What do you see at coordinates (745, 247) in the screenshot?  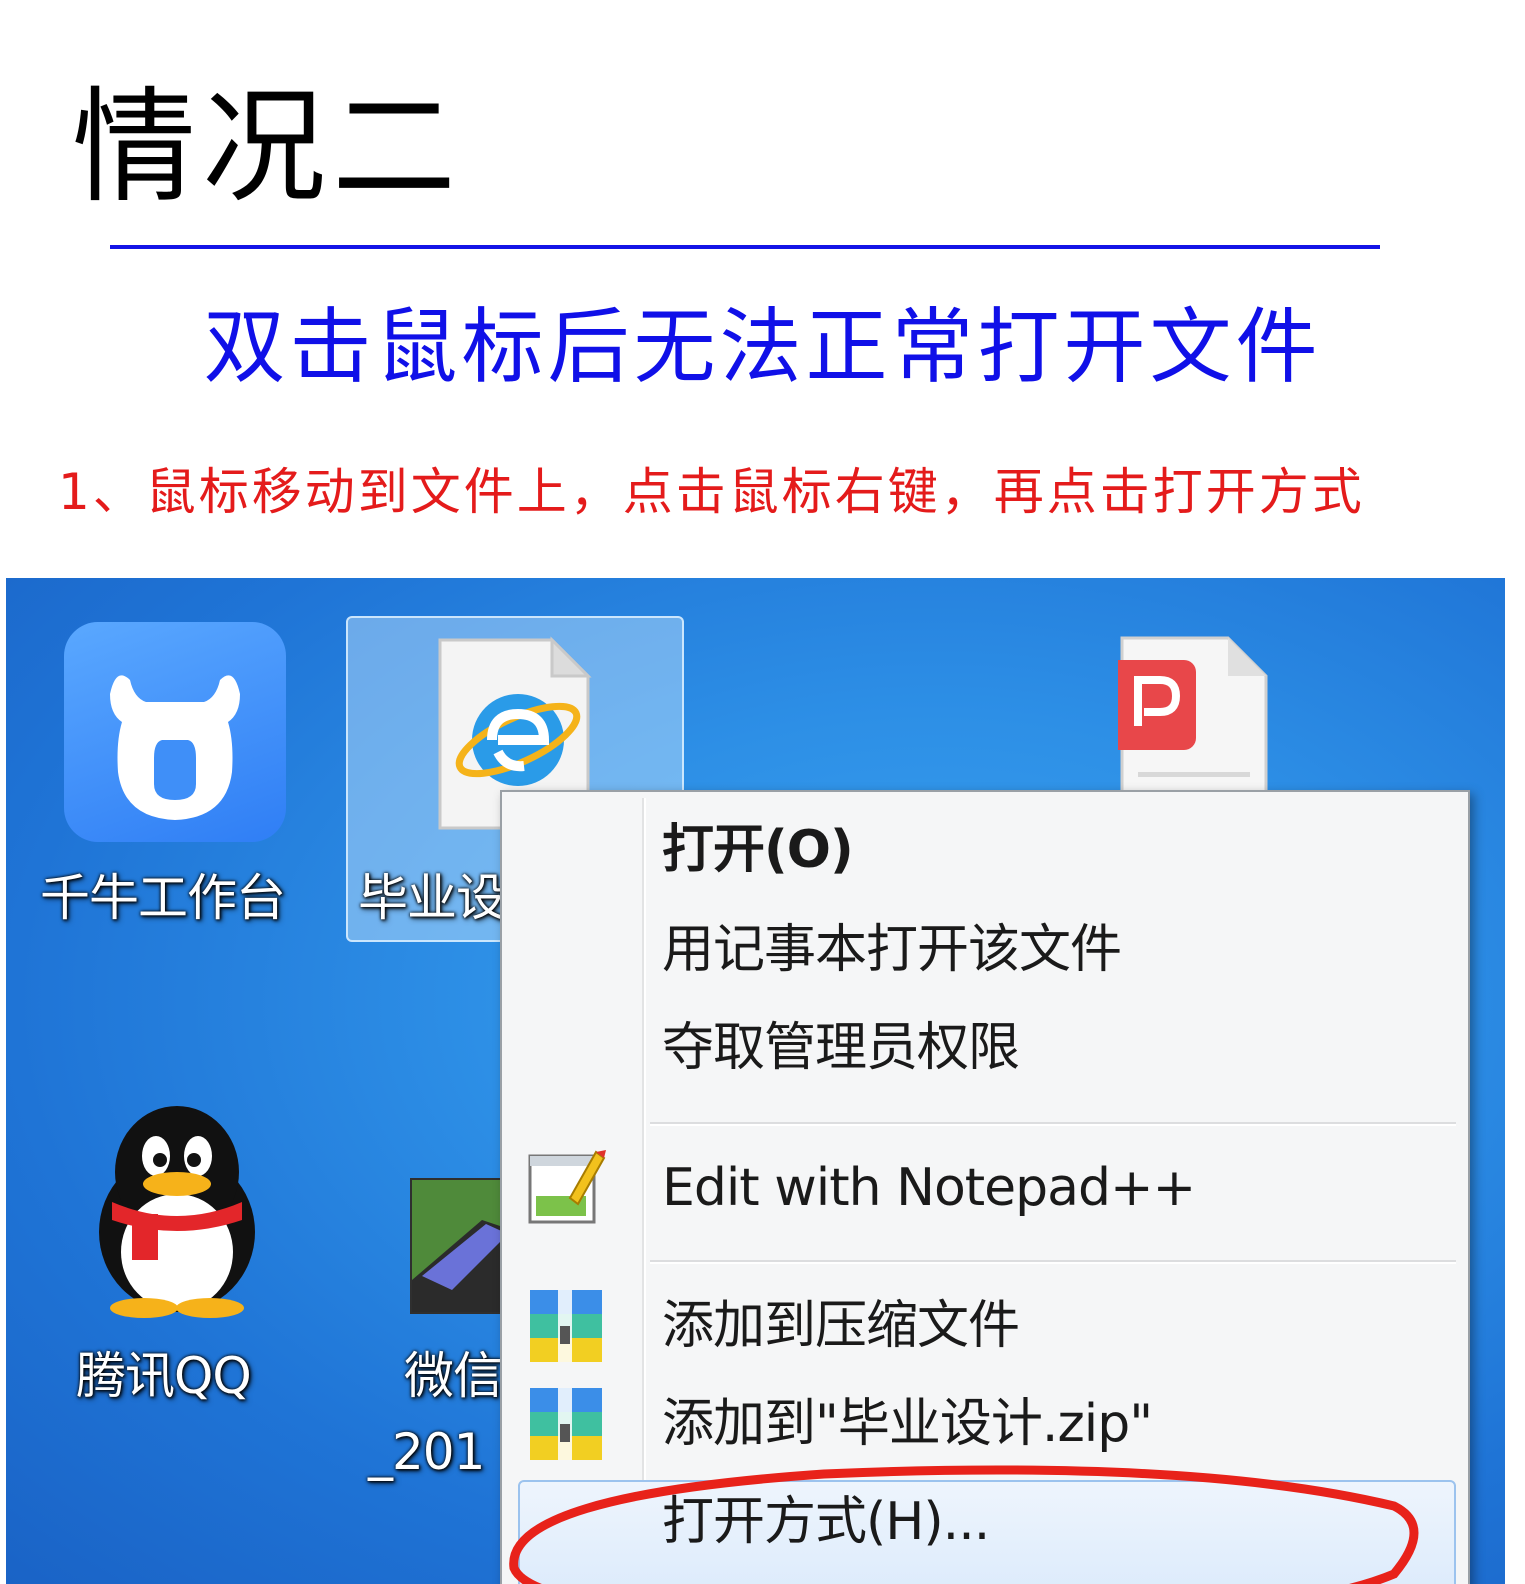 I see `divider-line` at bounding box center [745, 247].